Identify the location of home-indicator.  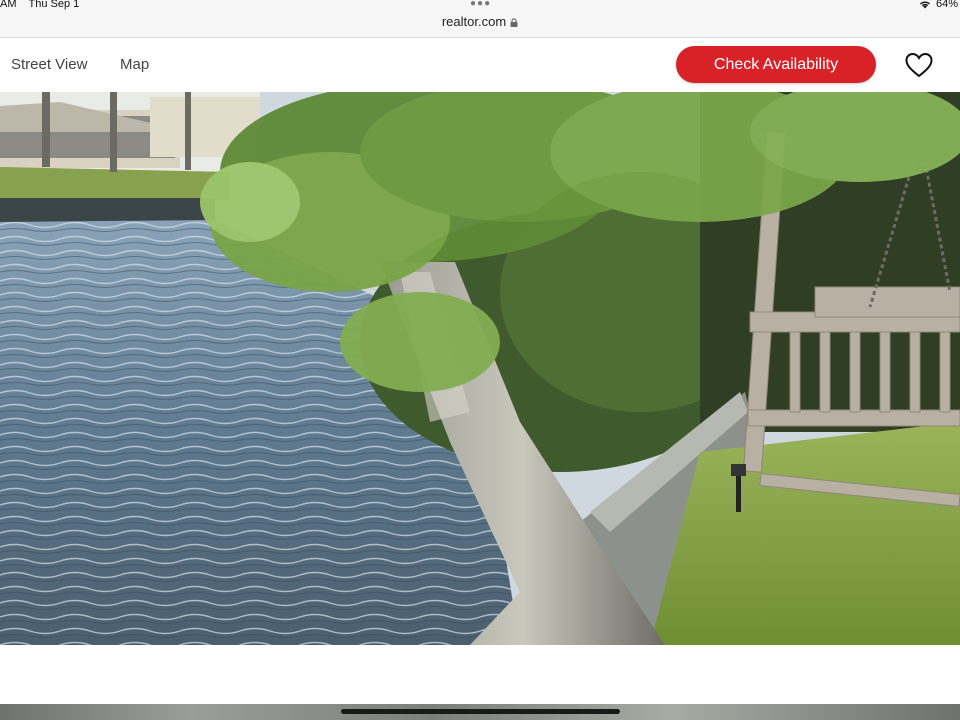
(480, 711).